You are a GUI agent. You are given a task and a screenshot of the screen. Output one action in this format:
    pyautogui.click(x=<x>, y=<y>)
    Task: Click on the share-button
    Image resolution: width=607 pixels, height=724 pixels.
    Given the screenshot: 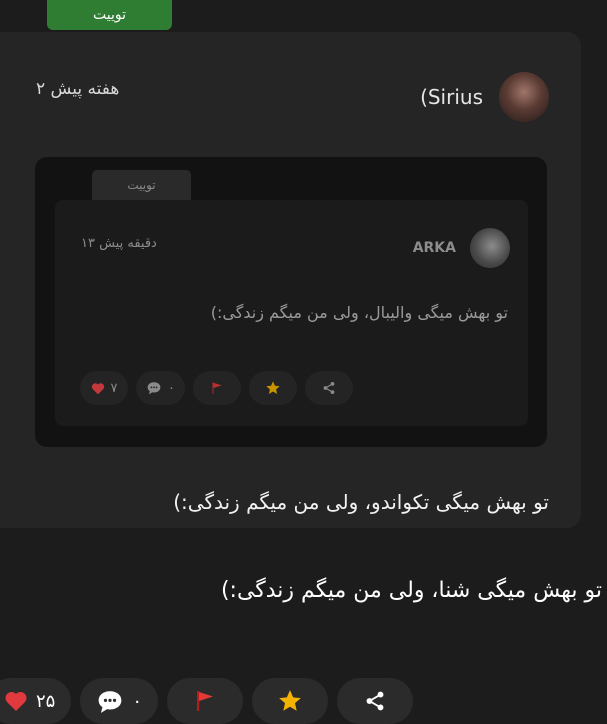 What is the action you would take?
    pyautogui.click(x=375, y=701)
    